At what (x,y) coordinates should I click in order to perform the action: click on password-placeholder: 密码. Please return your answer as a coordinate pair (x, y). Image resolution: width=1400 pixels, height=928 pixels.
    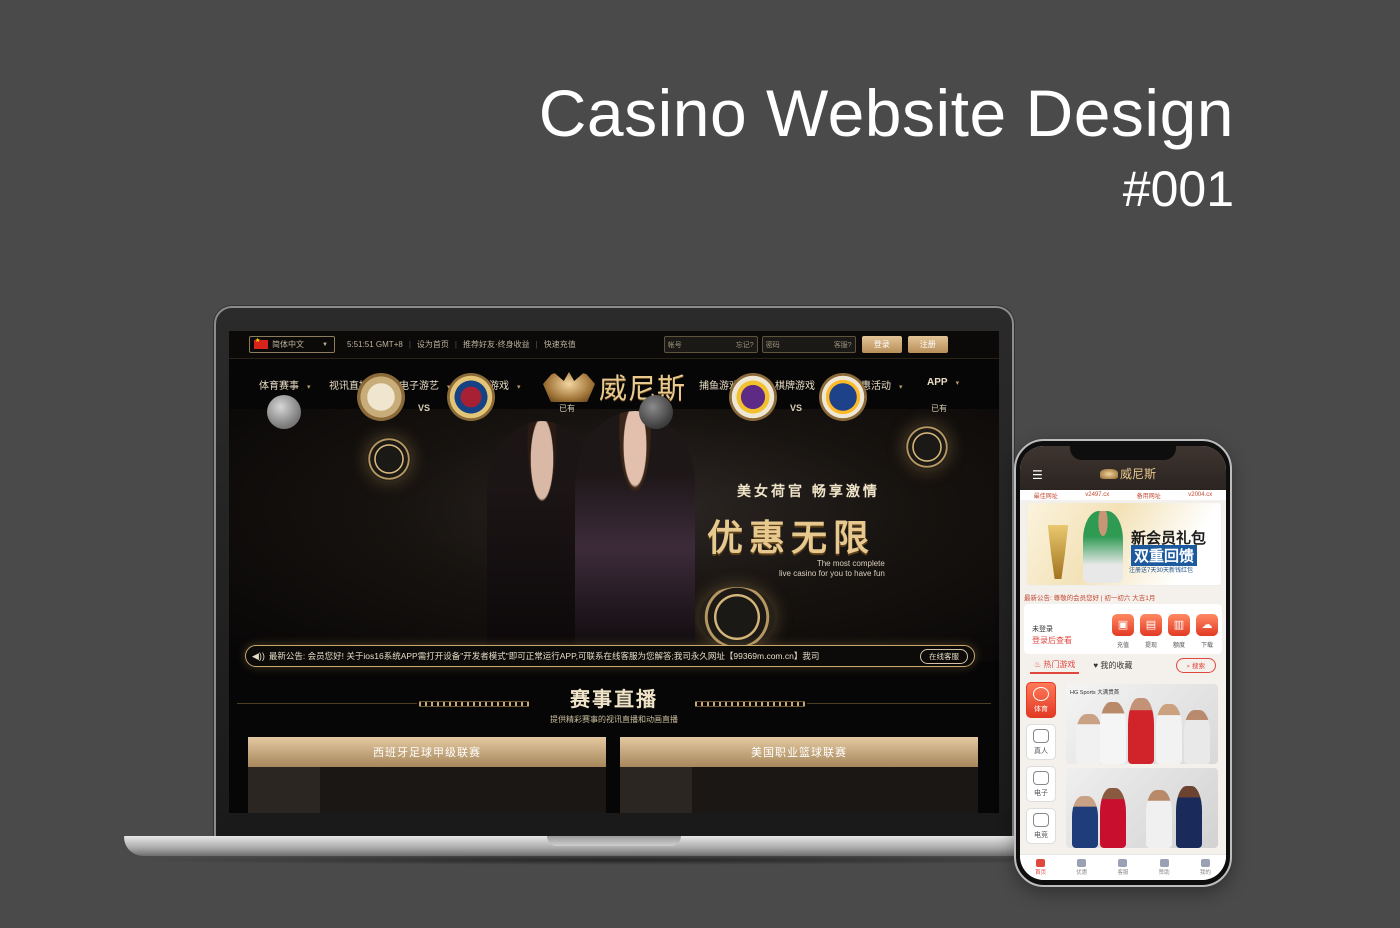
    Looking at the image, I should click on (772, 345).